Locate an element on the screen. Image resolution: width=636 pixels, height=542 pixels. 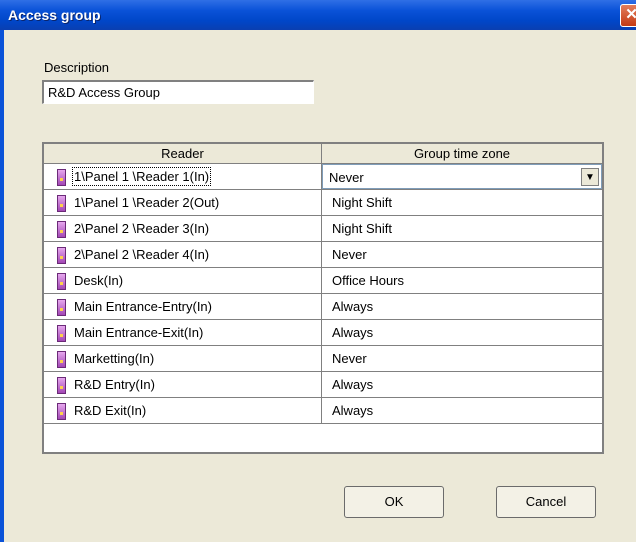
close-icon: ✕ is located at coordinates (628, 15).